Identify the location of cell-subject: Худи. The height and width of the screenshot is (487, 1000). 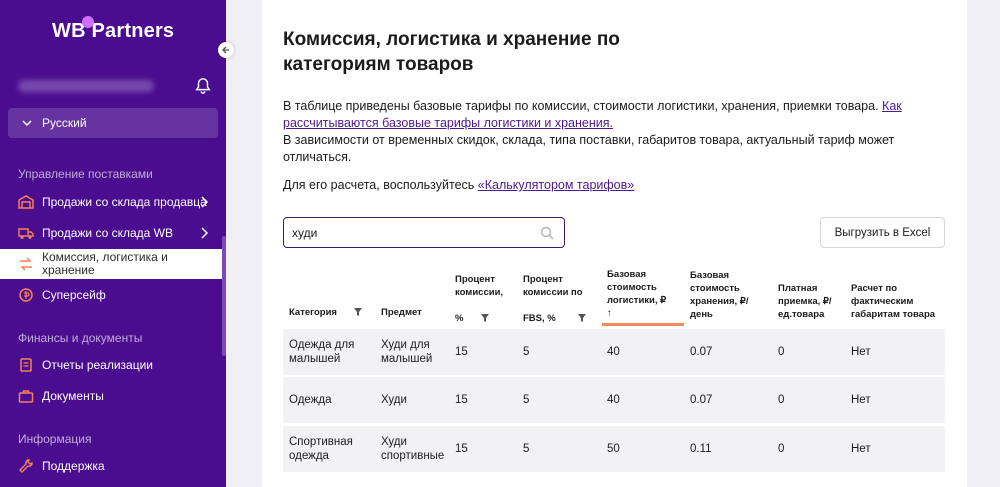
(394, 400).